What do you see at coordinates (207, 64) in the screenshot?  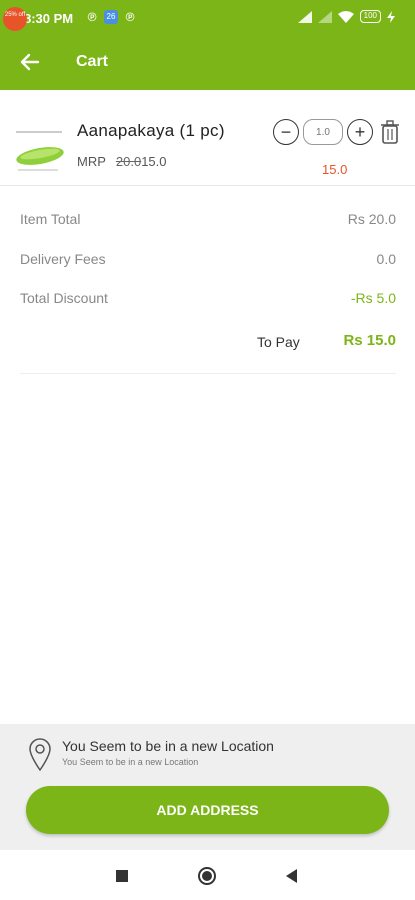 I see `app-bar: Cart` at bounding box center [207, 64].